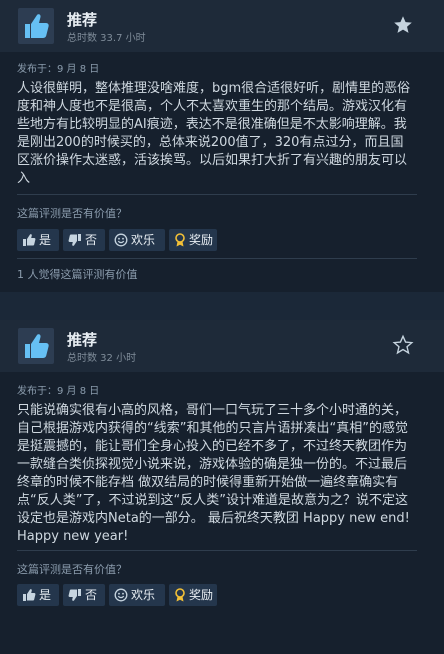  Describe the element at coordinates (222, 26) in the screenshot. I see `review-header: 推荐 总时数 33.7 小时` at that location.